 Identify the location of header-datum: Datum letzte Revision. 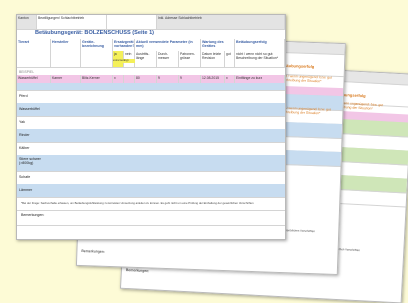
(213, 59).